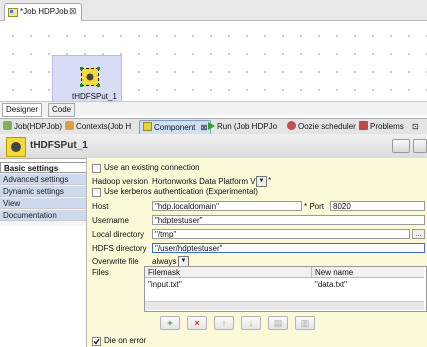 This screenshot has height=347, width=427. Describe the element at coordinates (387, 126) in the screenshot. I see `tab-label: Problems` at that location.